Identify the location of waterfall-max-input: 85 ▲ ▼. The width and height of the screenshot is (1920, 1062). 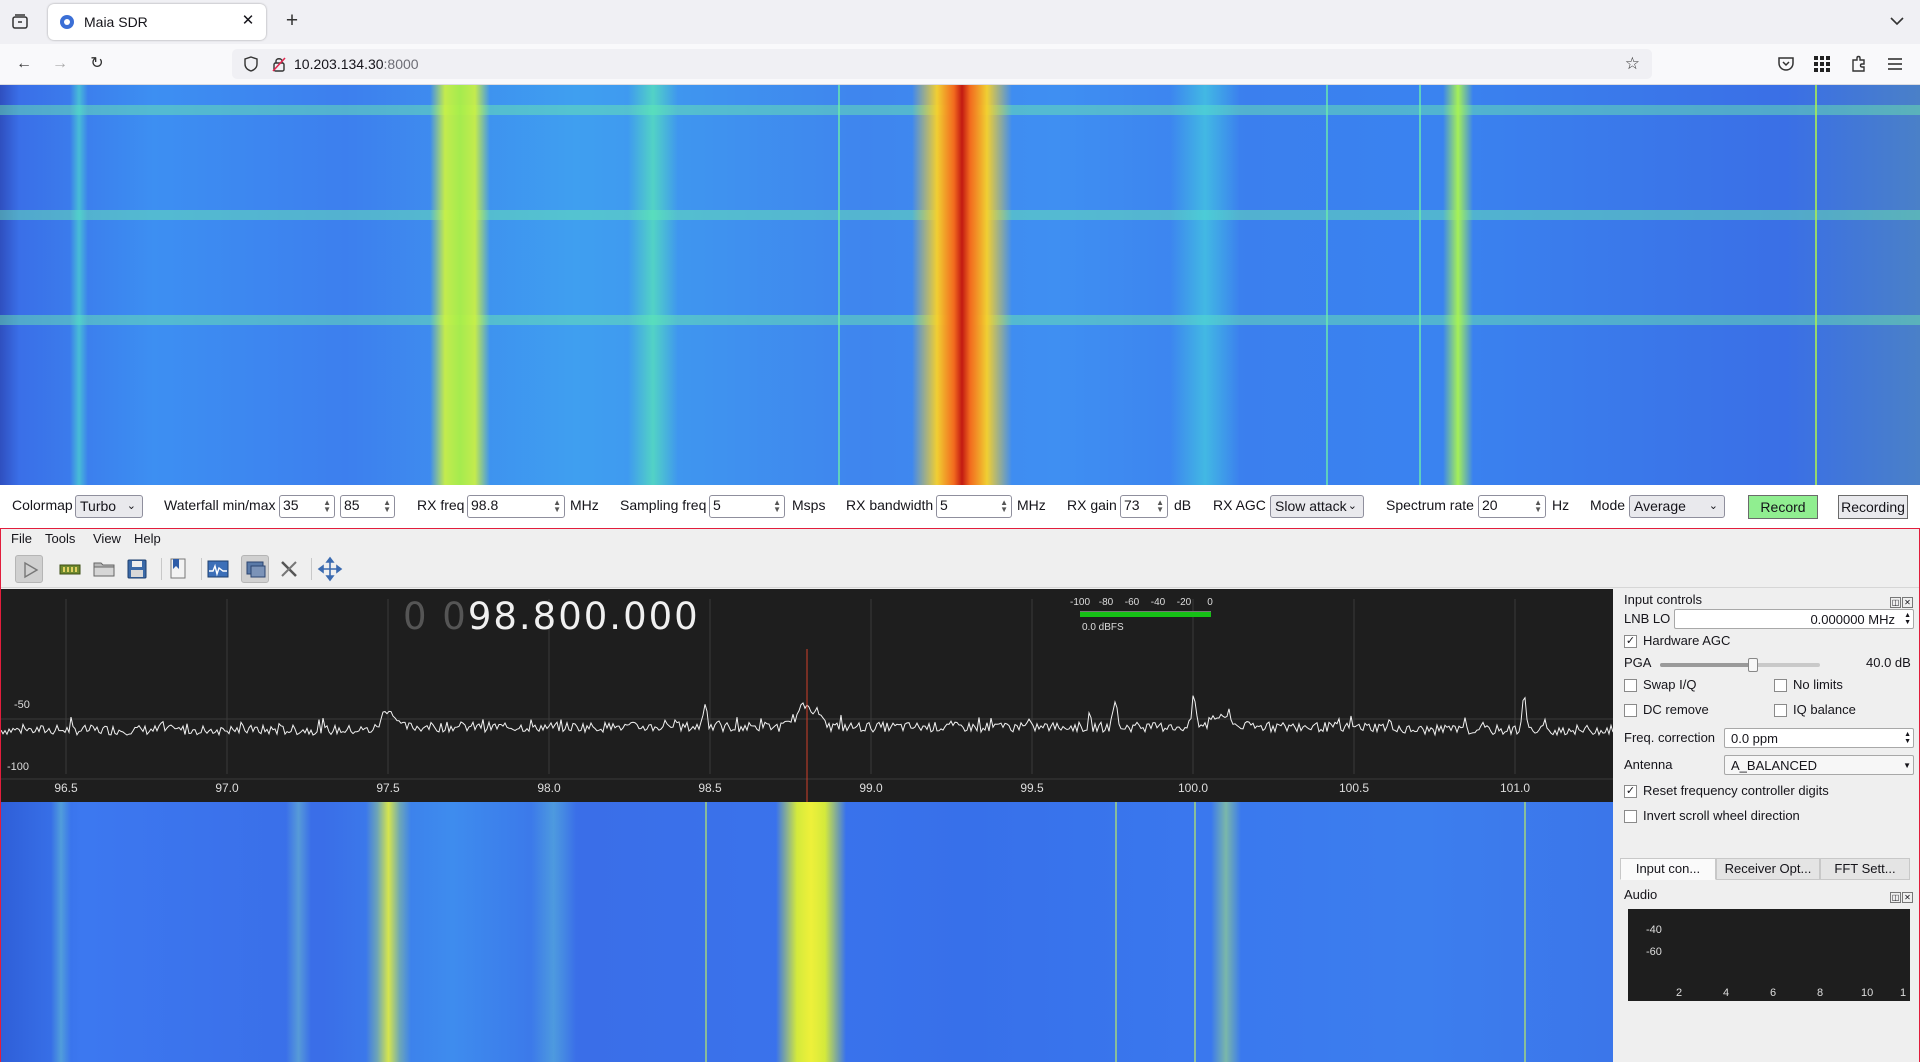
(367, 506).